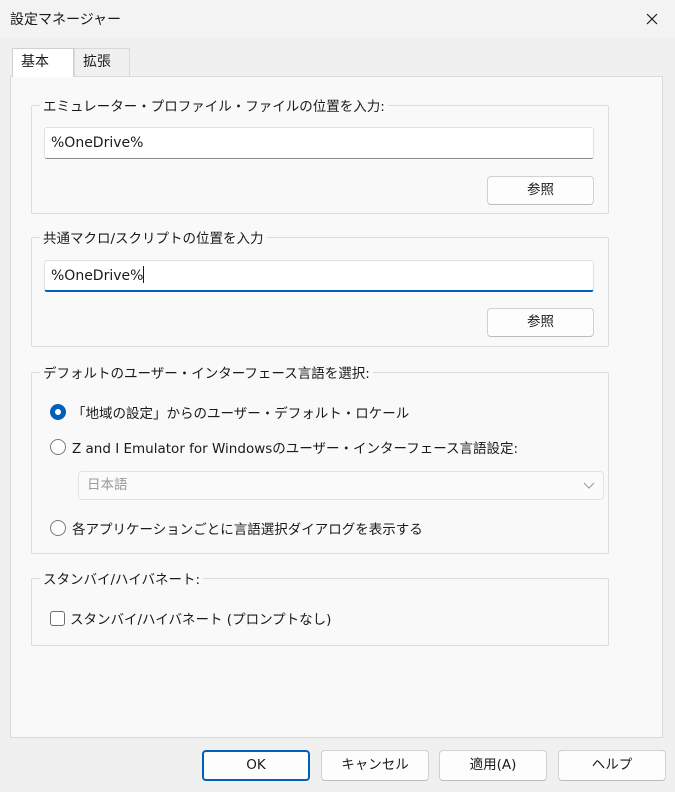  I want to click on radio-user-default-locale: 「地域の設定」からのユーザー・デフォルト・ロケール, so click(229, 412).